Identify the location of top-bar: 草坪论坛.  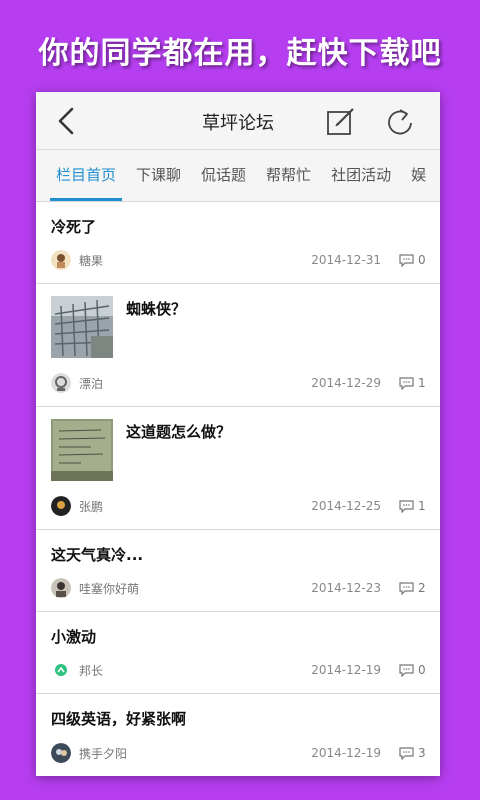
(238, 121).